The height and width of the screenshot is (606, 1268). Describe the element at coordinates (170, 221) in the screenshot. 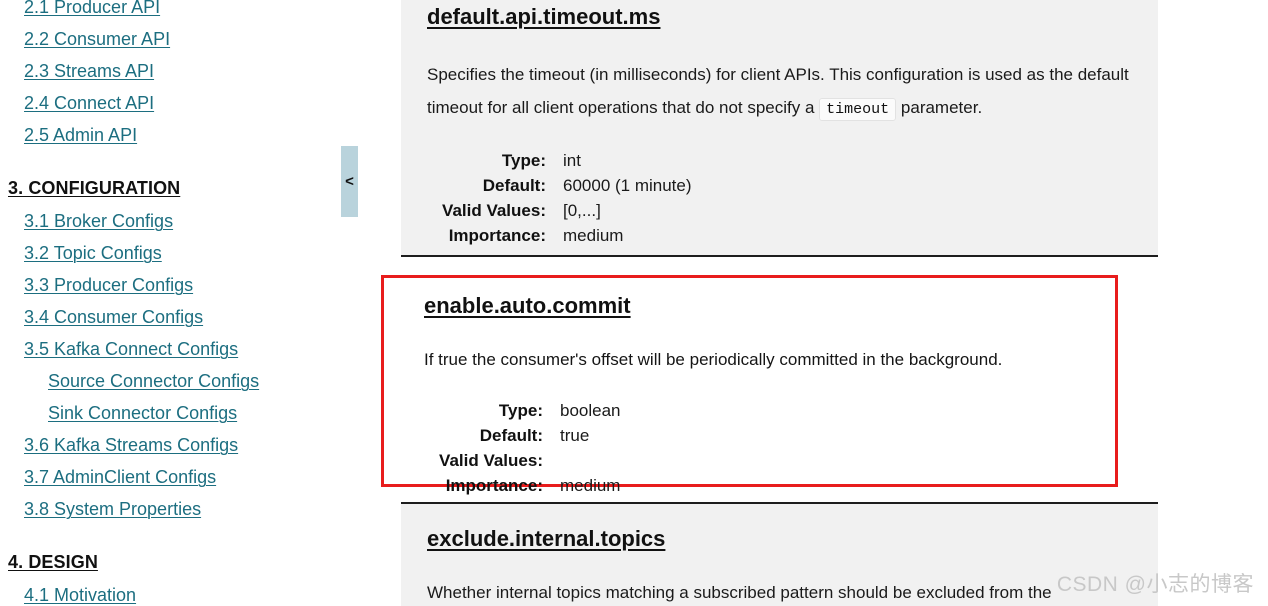

I see `toc-link-3-1-broker-configs: 3.1 Broker Configs` at that location.